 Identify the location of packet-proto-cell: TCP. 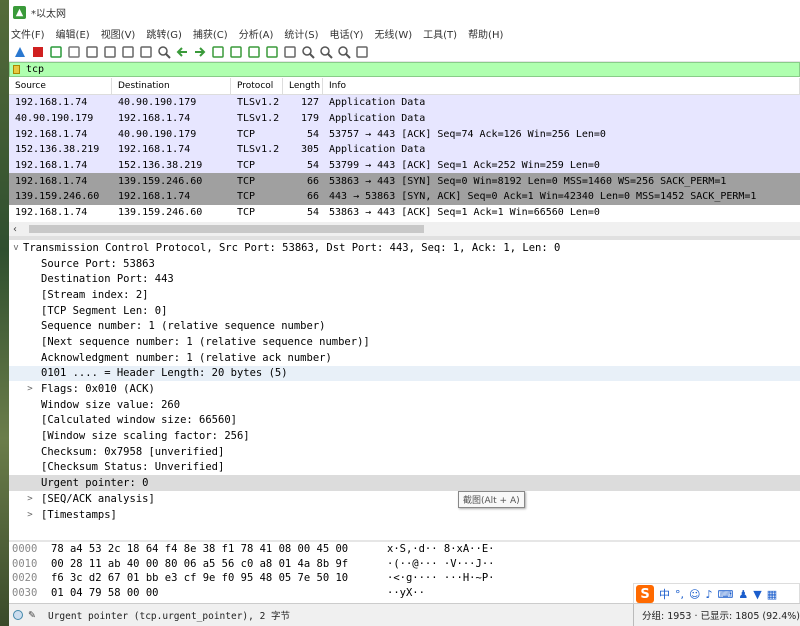
(246, 213).